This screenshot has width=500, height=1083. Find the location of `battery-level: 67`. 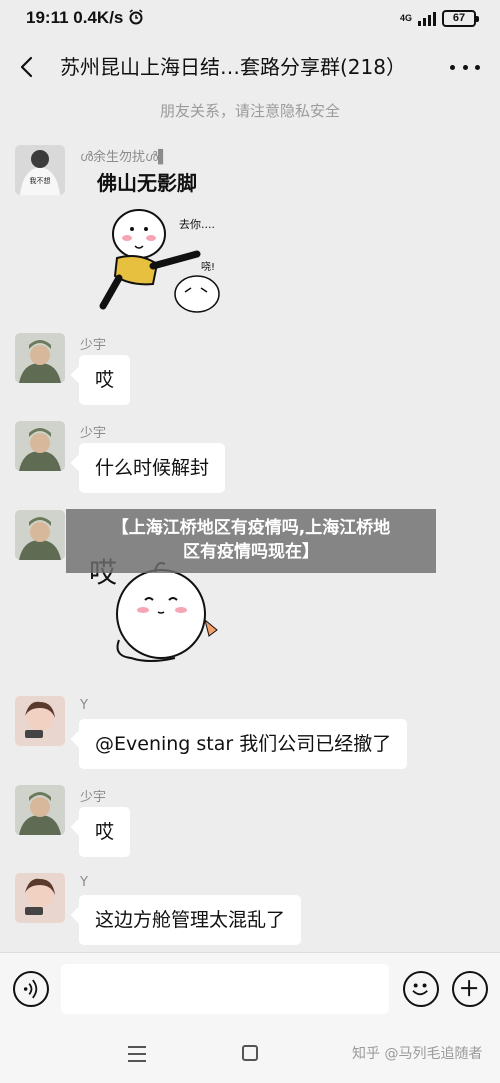

battery-level: 67 is located at coordinates (459, 18).